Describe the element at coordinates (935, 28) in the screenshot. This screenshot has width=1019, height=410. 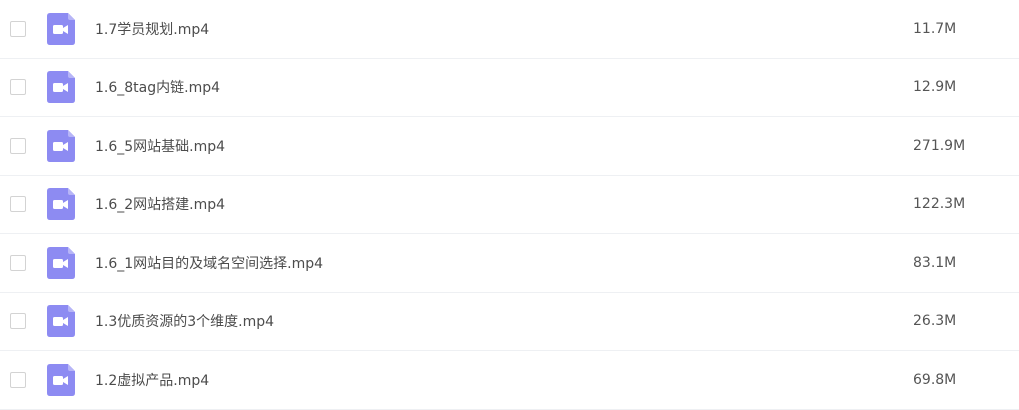
I see `file-size: 11.7M` at that location.